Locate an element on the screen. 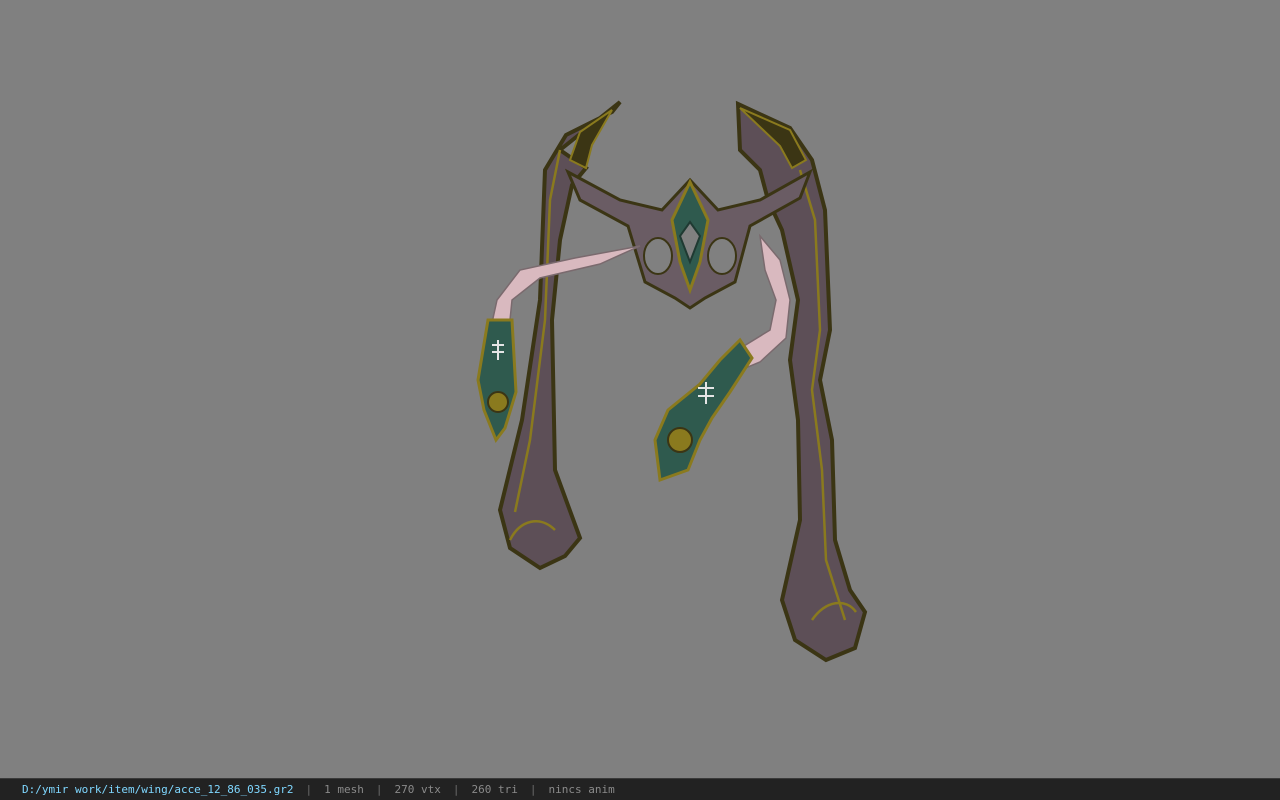 The image size is (1280, 800). vertex-count: 270 vtx is located at coordinates (417, 789).